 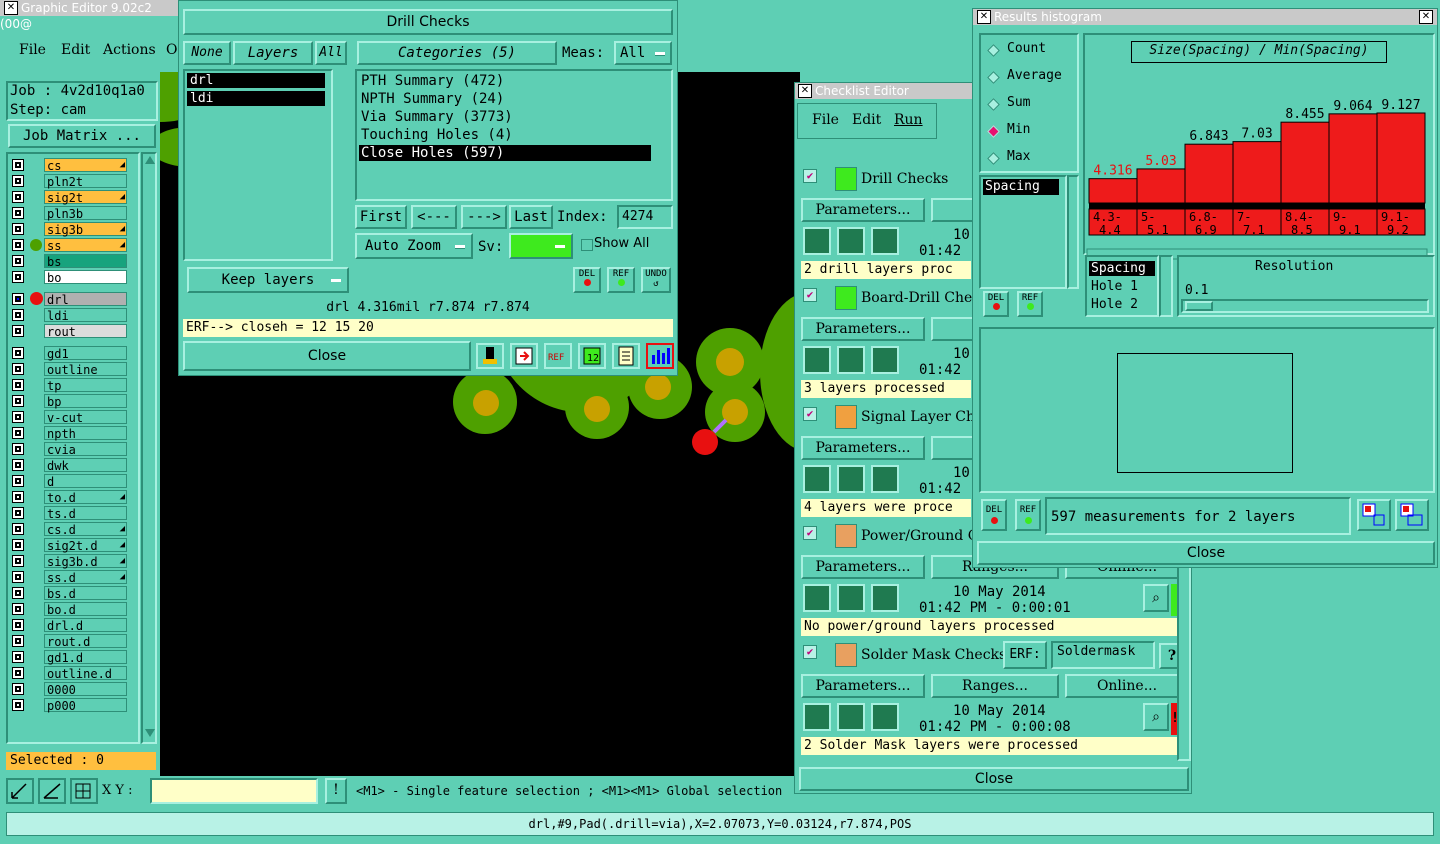 I want to click on hist-del-button: DEL, so click(x=996, y=304).